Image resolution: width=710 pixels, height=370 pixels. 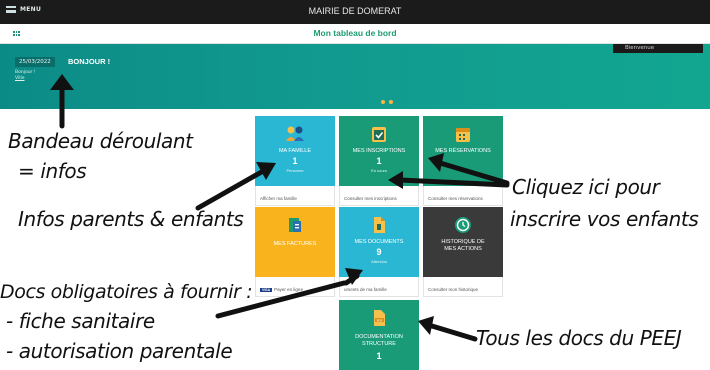 What do you see at coordinates (579, 338) in the screenshot?
I see `annotation-peej: Tous les docs du PEEJ` at bounding box center [579, 338].